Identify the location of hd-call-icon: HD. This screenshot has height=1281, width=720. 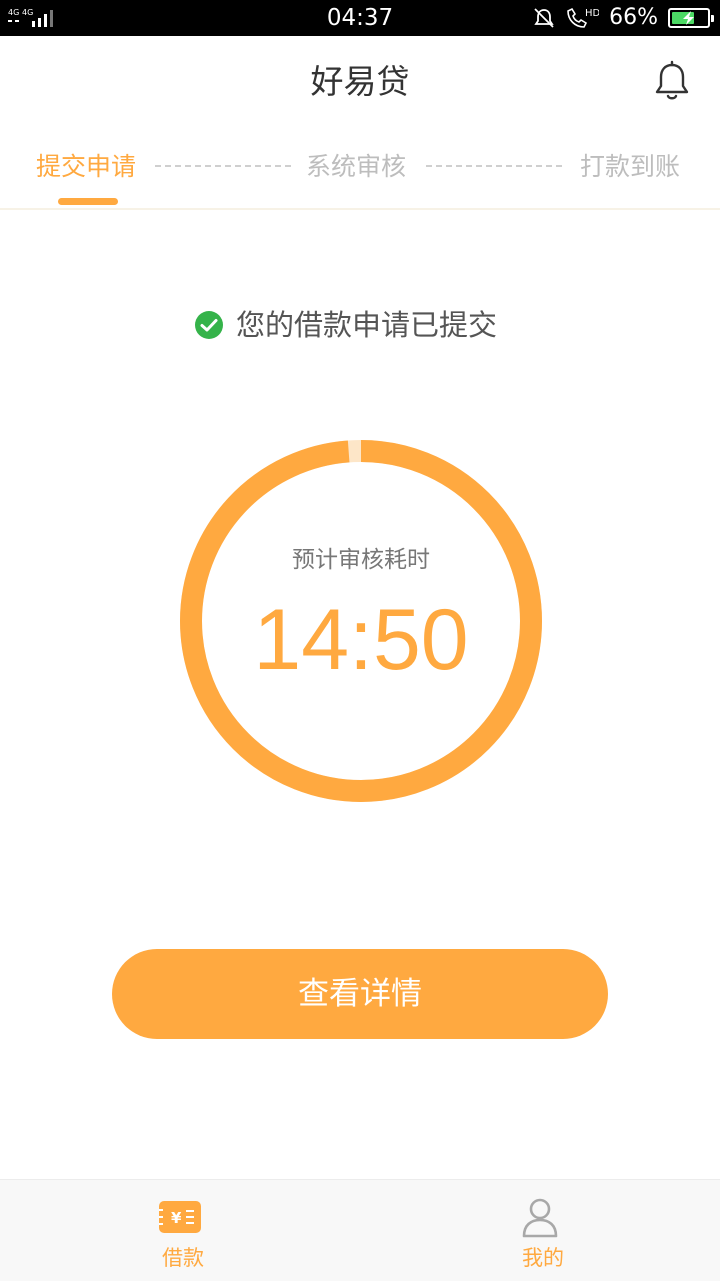
(583, 17).